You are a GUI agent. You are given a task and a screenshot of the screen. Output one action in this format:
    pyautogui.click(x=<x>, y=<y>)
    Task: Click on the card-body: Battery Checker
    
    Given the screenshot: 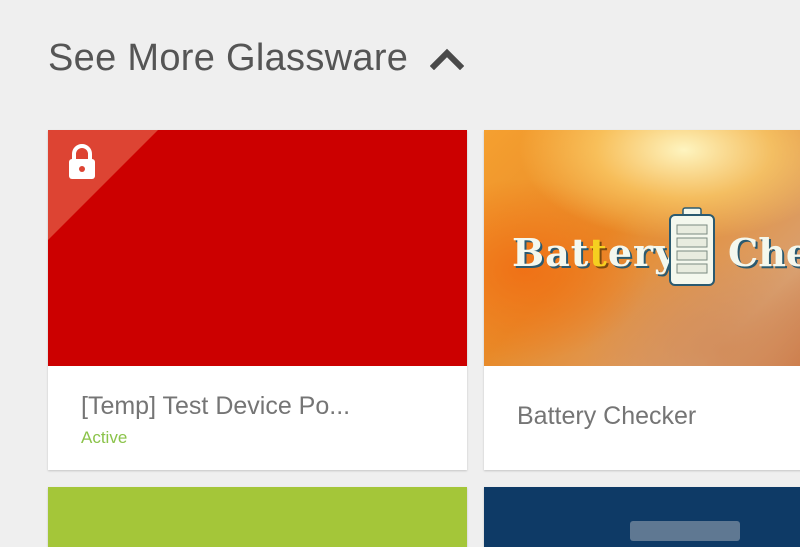 What is the action you would take?
    pyautogui.click(x=642, y=418)
    